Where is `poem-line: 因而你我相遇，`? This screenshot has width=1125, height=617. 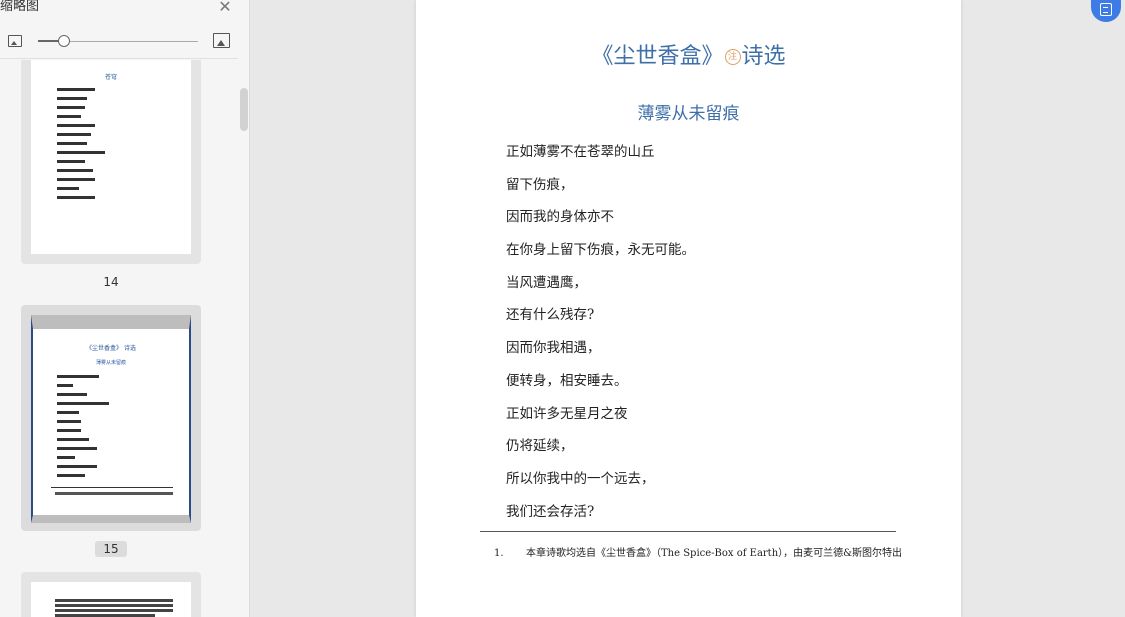
poem-line: 因而你我相遇， is located at coordinates (553, 348).